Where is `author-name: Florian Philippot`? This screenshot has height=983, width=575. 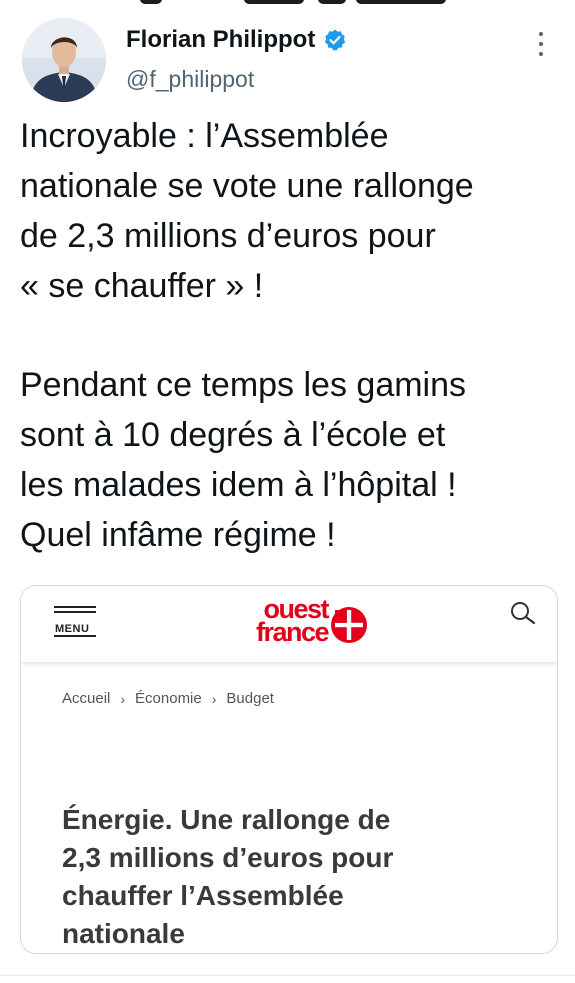
author-name: Florian Philippot is located at coordinates (236, 40).